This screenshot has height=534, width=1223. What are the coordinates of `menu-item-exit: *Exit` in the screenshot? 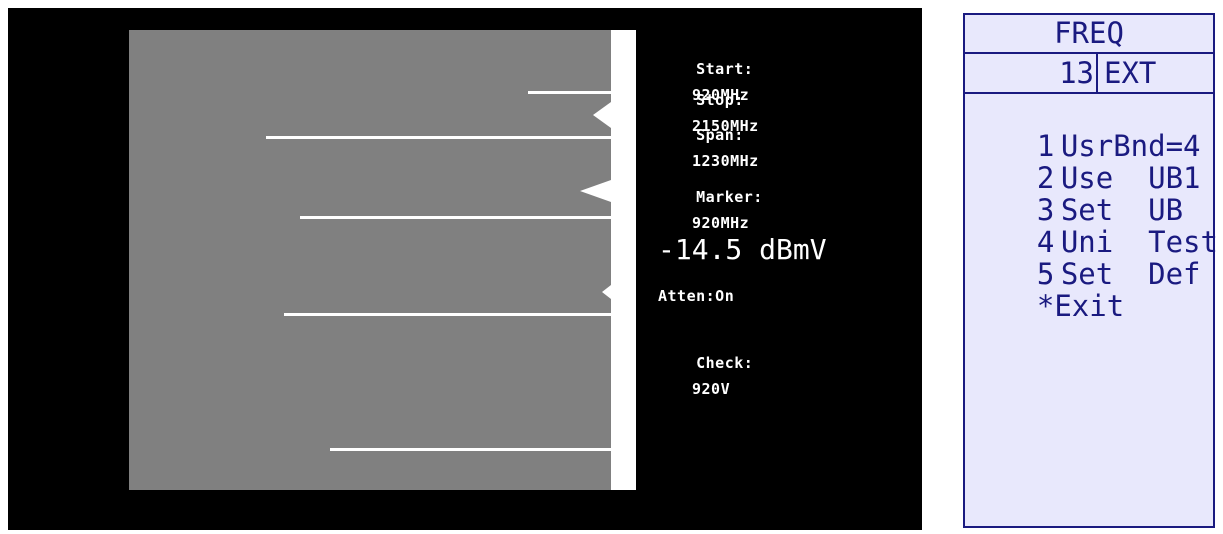 It's located at (1045, 290).